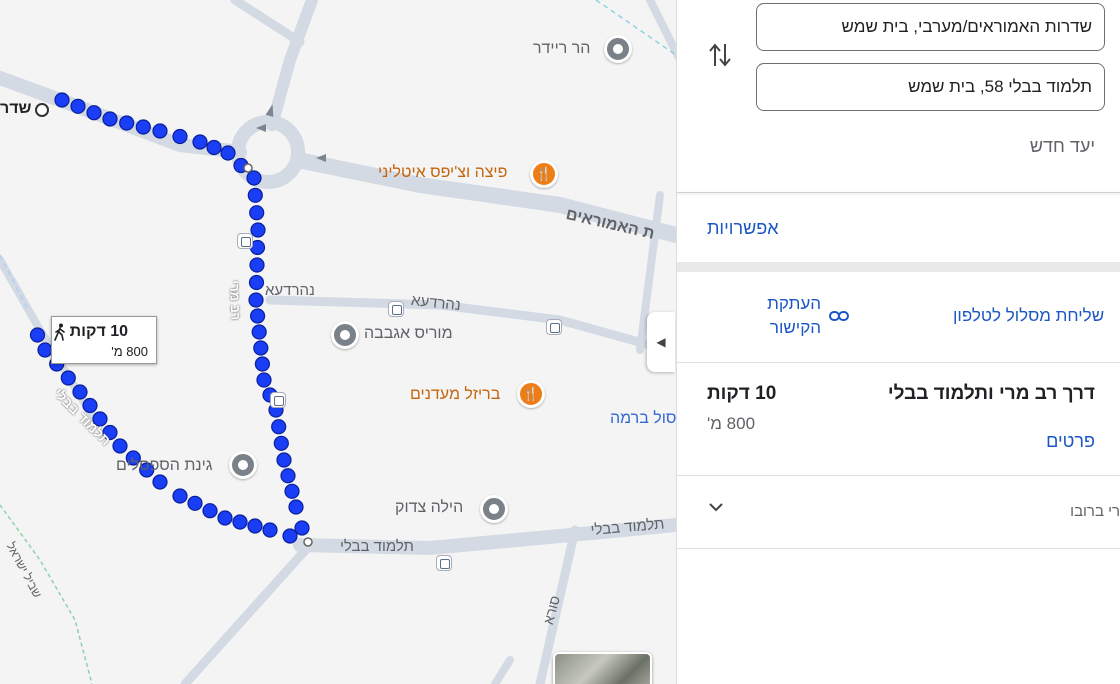 This screenshot has width=1120, height=684. I want to click on tooltip-distance: 800 מ', so click(129, 351).